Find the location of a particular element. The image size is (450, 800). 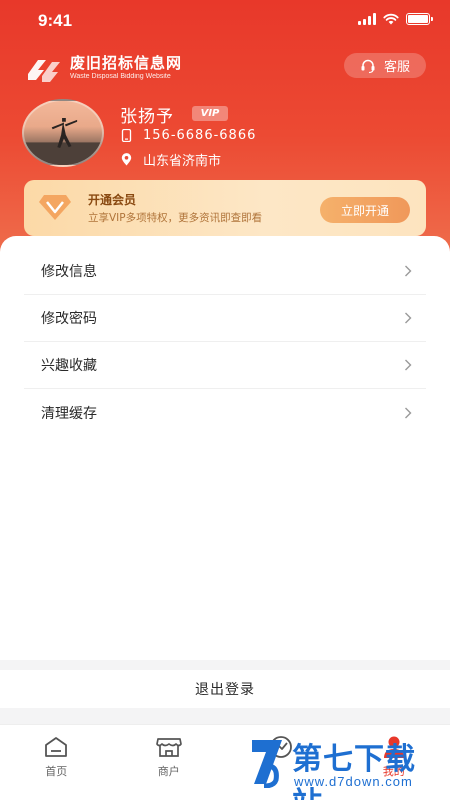

tab-label: 首页 is located at coordinates (56, 771).